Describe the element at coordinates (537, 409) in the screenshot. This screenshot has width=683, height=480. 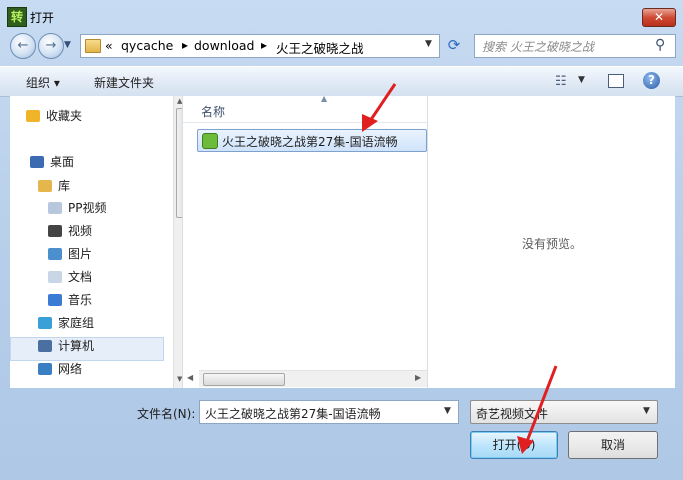
I see `annotation-arrow-open` at that location.